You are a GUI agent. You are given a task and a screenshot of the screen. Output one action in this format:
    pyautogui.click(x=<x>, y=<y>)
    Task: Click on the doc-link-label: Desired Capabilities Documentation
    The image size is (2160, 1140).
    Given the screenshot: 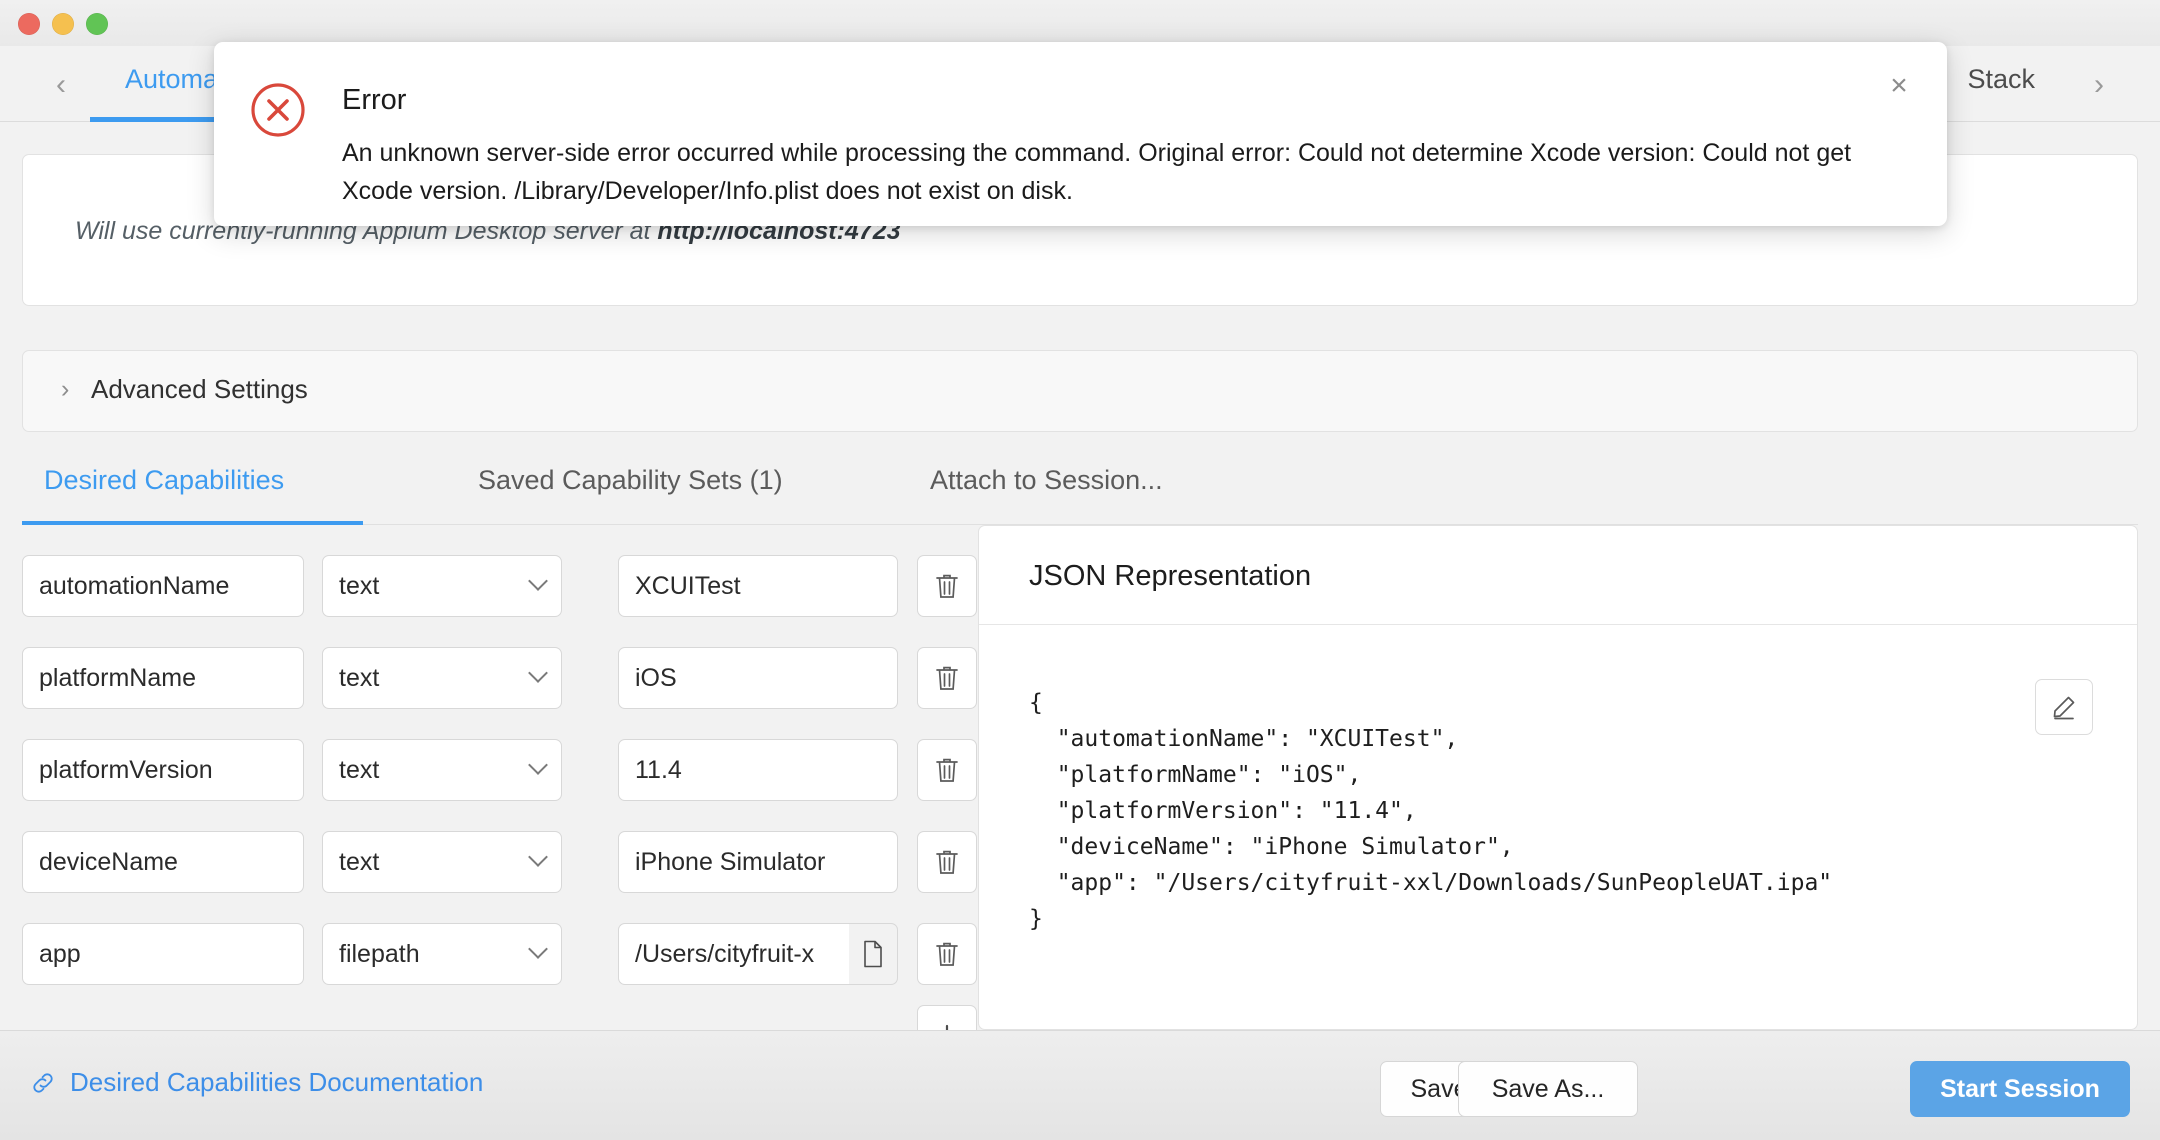 What is the action you would take?
    pyautogui.click(x=277, y=1082)
    